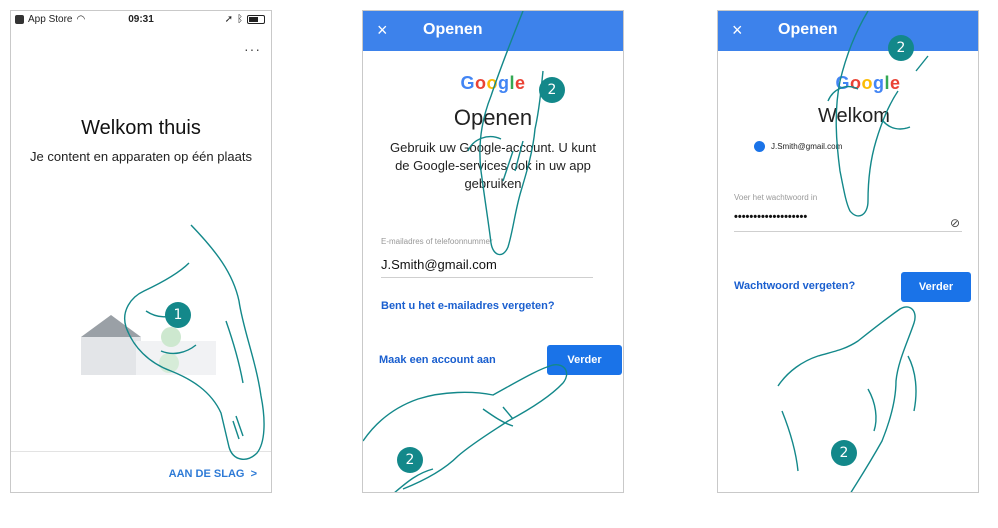 The width and height of the screenshot is (998, 528). Describe the element at coordinates (252, 49) in the screenshot. I see `more-options-icon: ···` at that location.